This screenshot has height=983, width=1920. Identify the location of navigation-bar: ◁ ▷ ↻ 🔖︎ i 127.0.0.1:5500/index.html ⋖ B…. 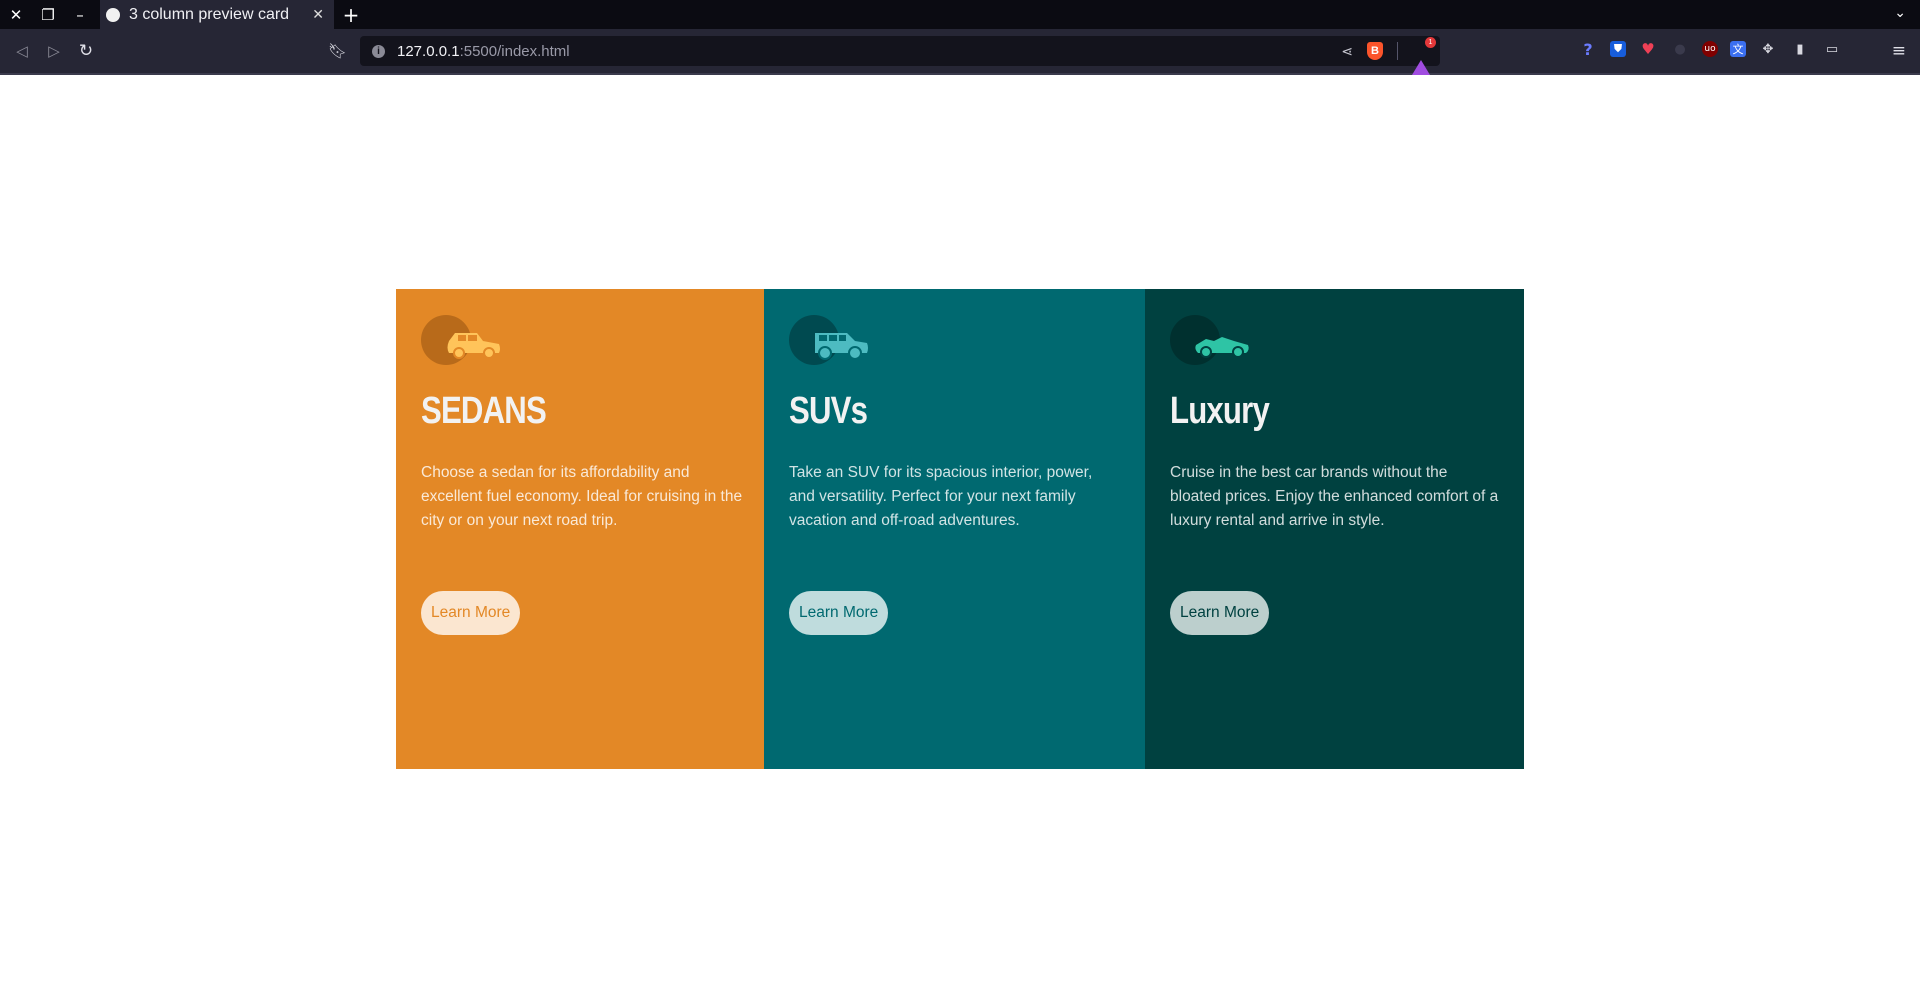
(960, 52).